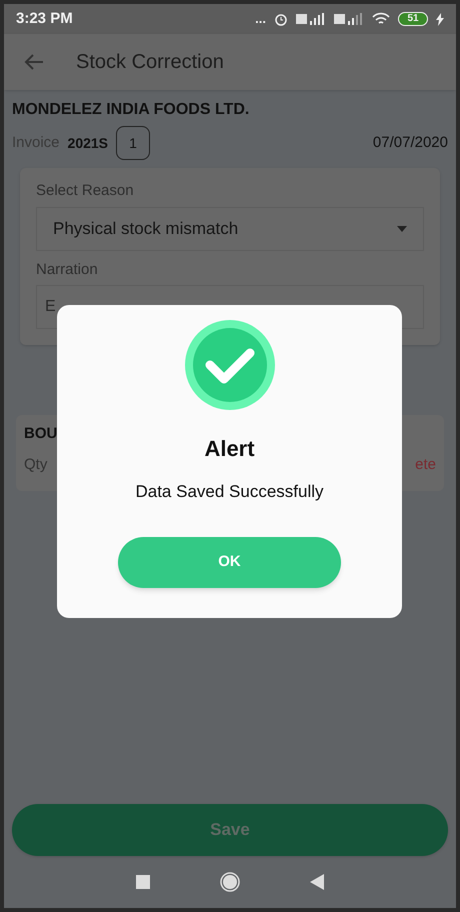  Describe the element at coordinates (150, 62) in the screenshot. I see `screen-title: Stock Correction` at that location.